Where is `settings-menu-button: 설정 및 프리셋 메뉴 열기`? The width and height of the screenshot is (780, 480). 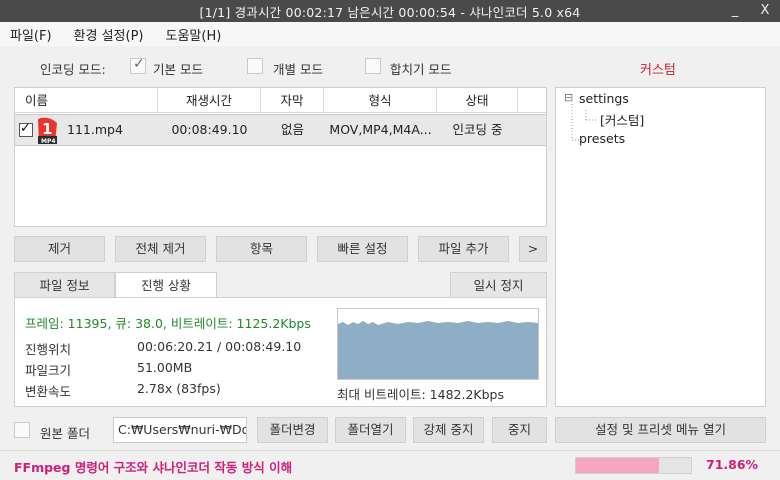 settings-menu-button: 설정 및 프리셋 메뉴 열기 is located at coordinates (660, 430).